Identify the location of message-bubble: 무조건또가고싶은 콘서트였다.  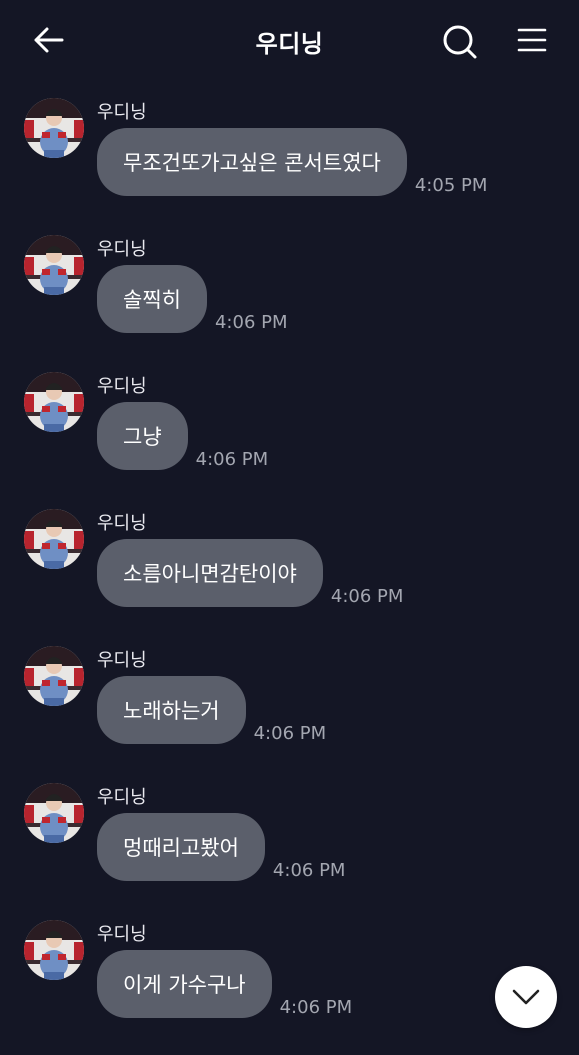
(252, 162).